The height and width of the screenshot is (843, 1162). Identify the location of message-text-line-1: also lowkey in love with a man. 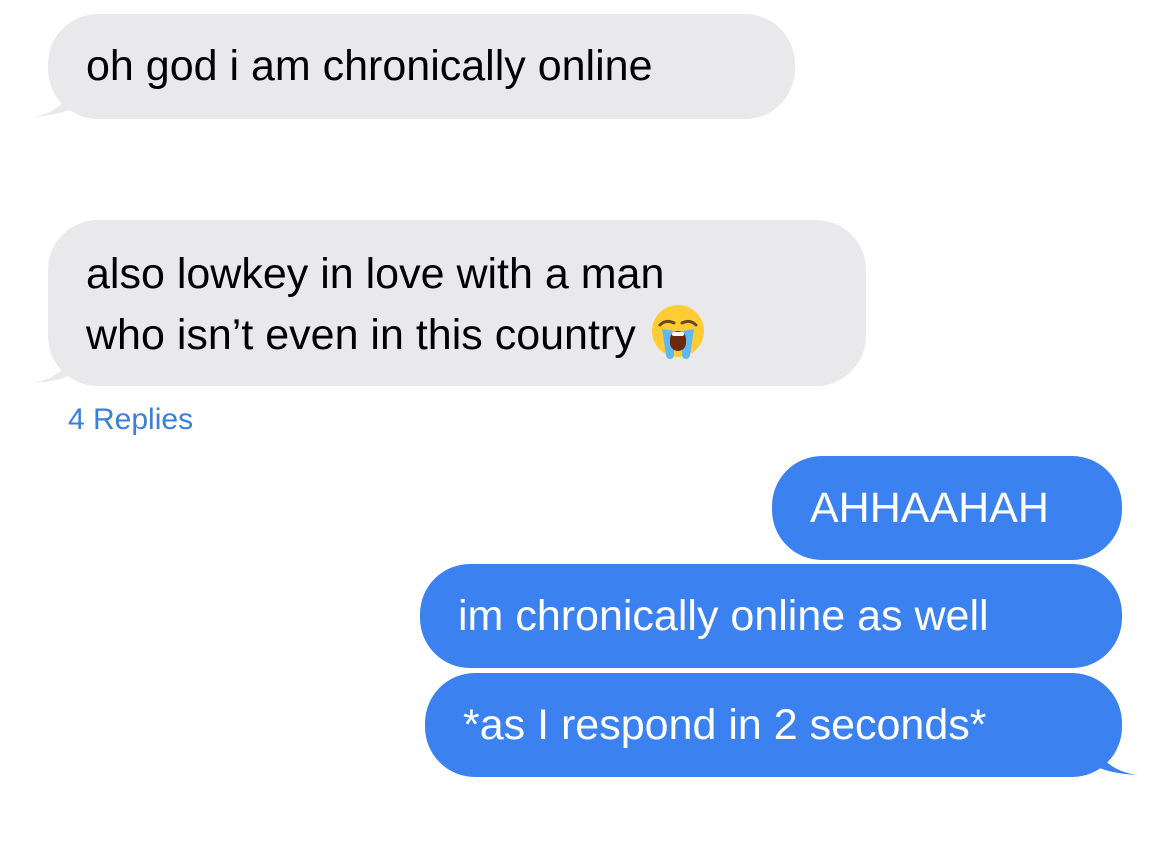
(375, 274).